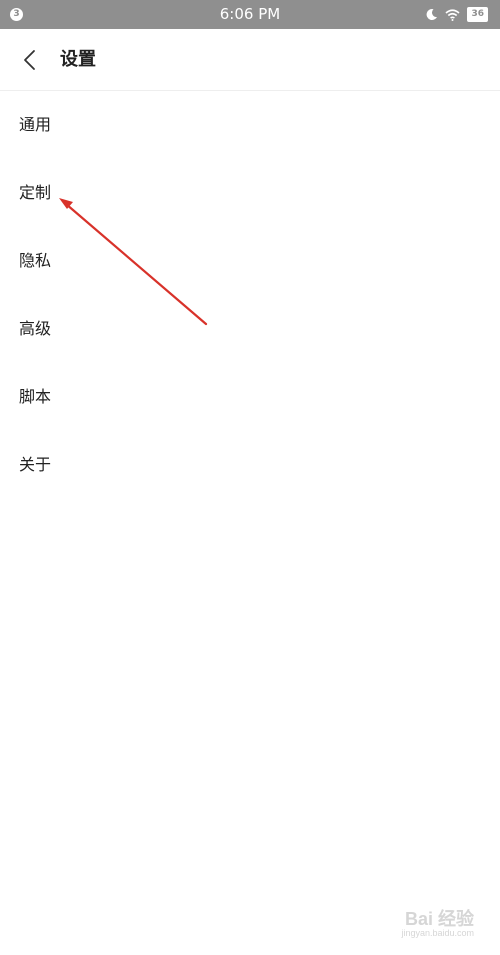 The image size is (500, 955). Describe the element at coordinates (30, 60) in the screenshot. I see `back-button` at that location.